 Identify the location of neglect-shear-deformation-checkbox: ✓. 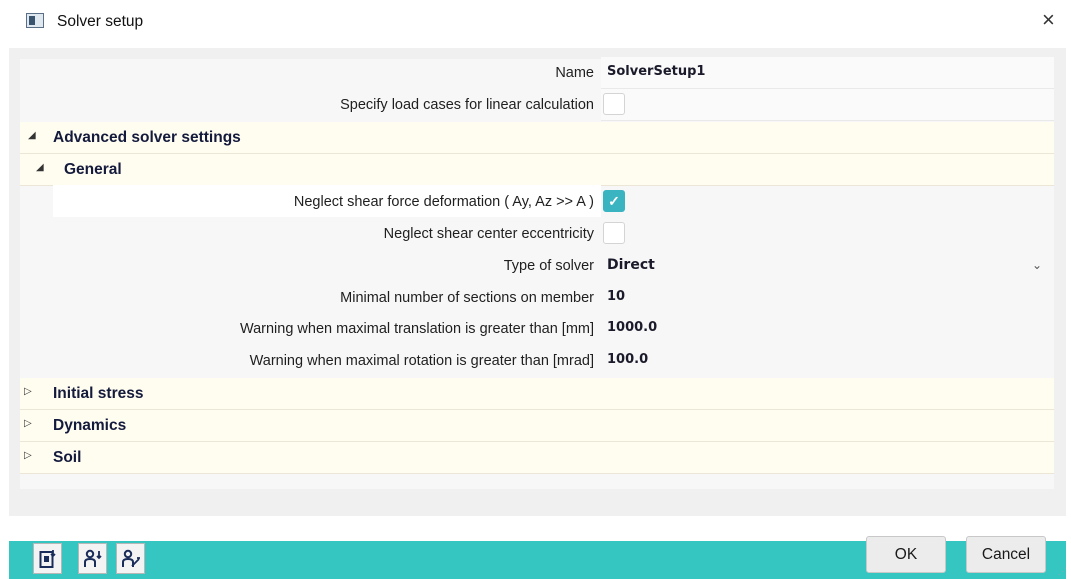
(614, 201).